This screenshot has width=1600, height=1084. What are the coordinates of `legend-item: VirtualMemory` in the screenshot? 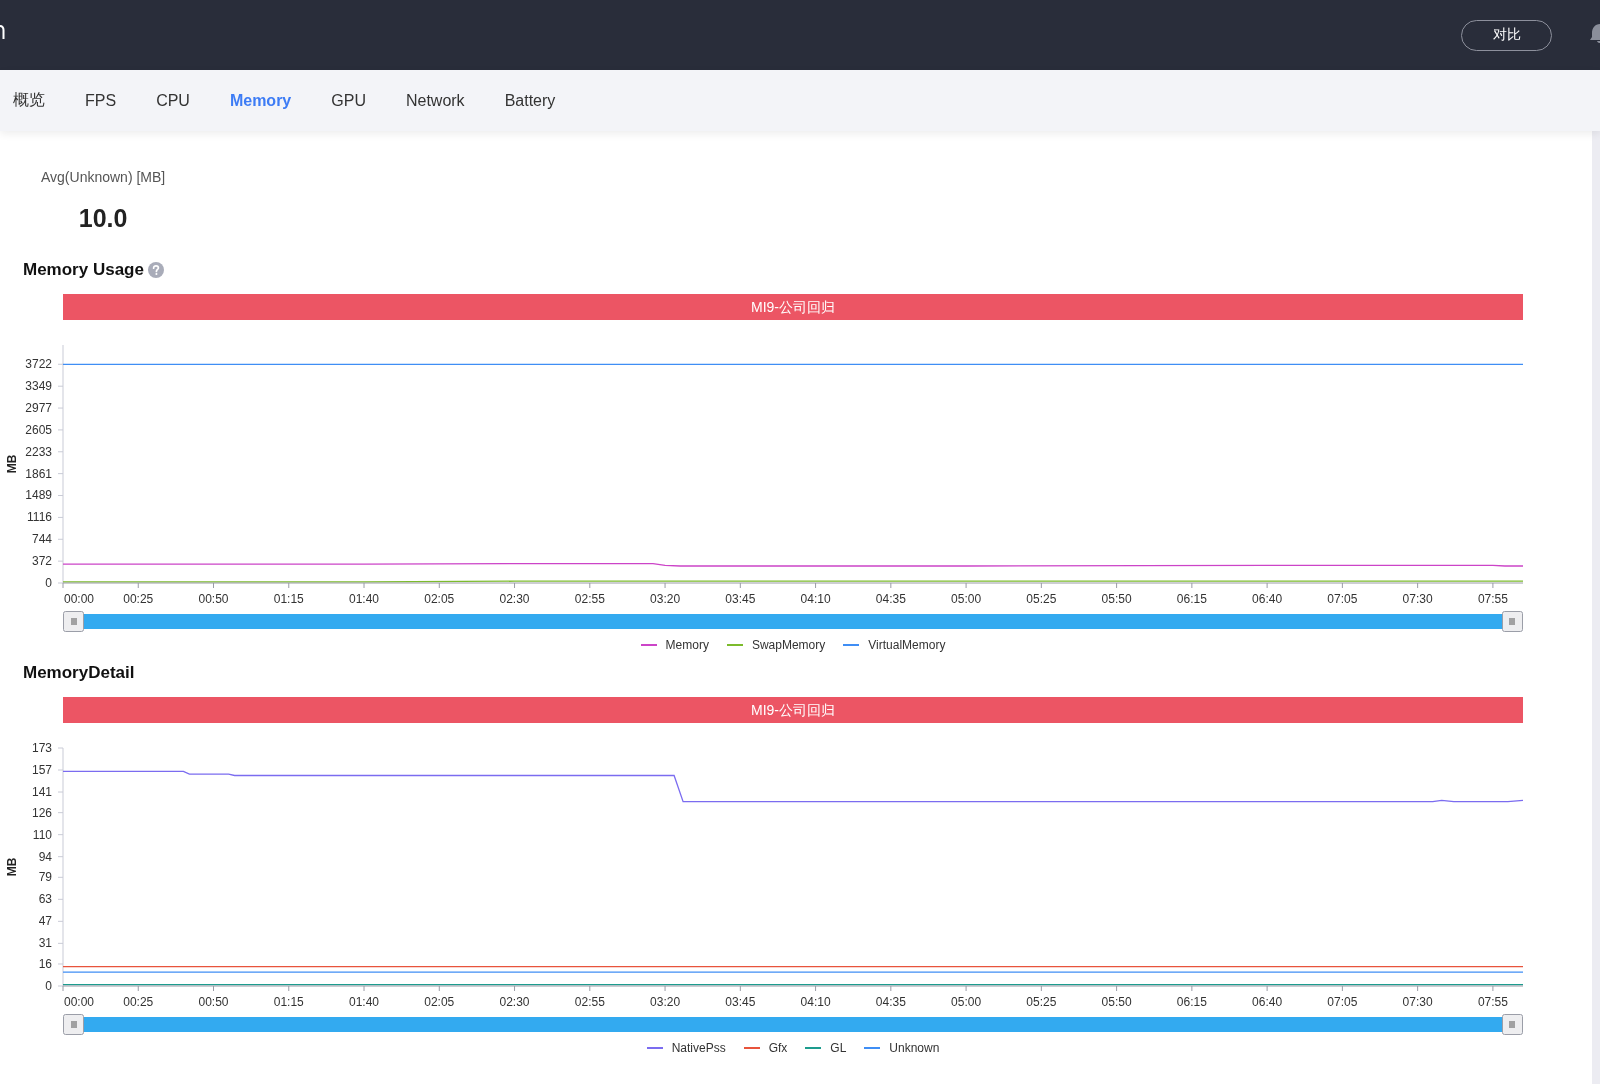 It's located at (894, 645).